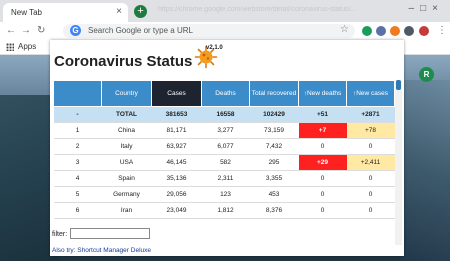  I want to click on extension-shield-icon, so click(367, 31).